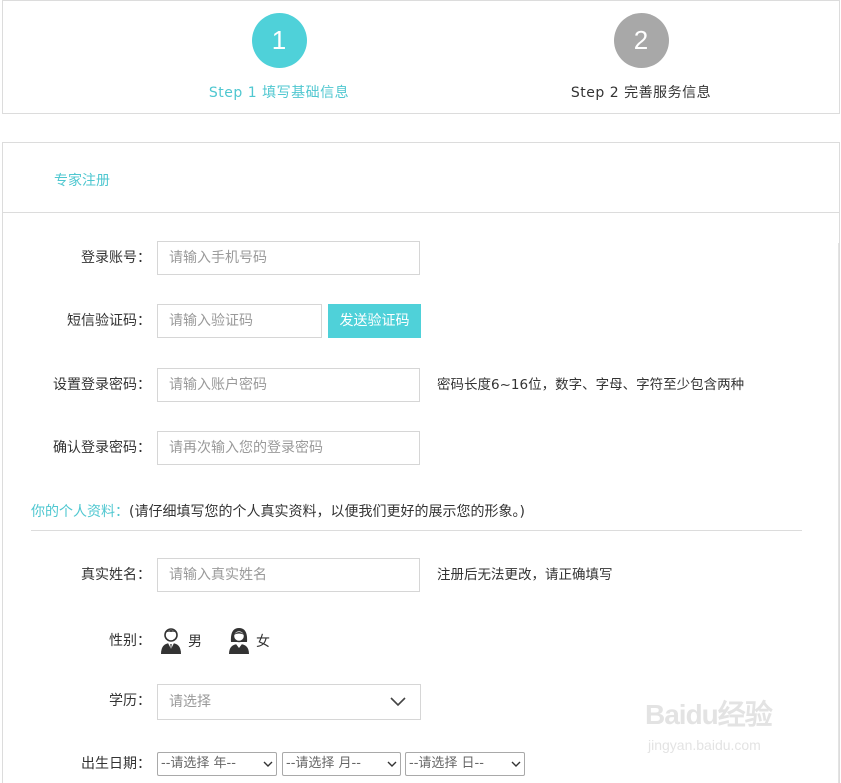  Describe the element at coordinates (288, 448) in the screenshot. I see `confirm-password-input: 请再次输入您的登录密码` at that location.